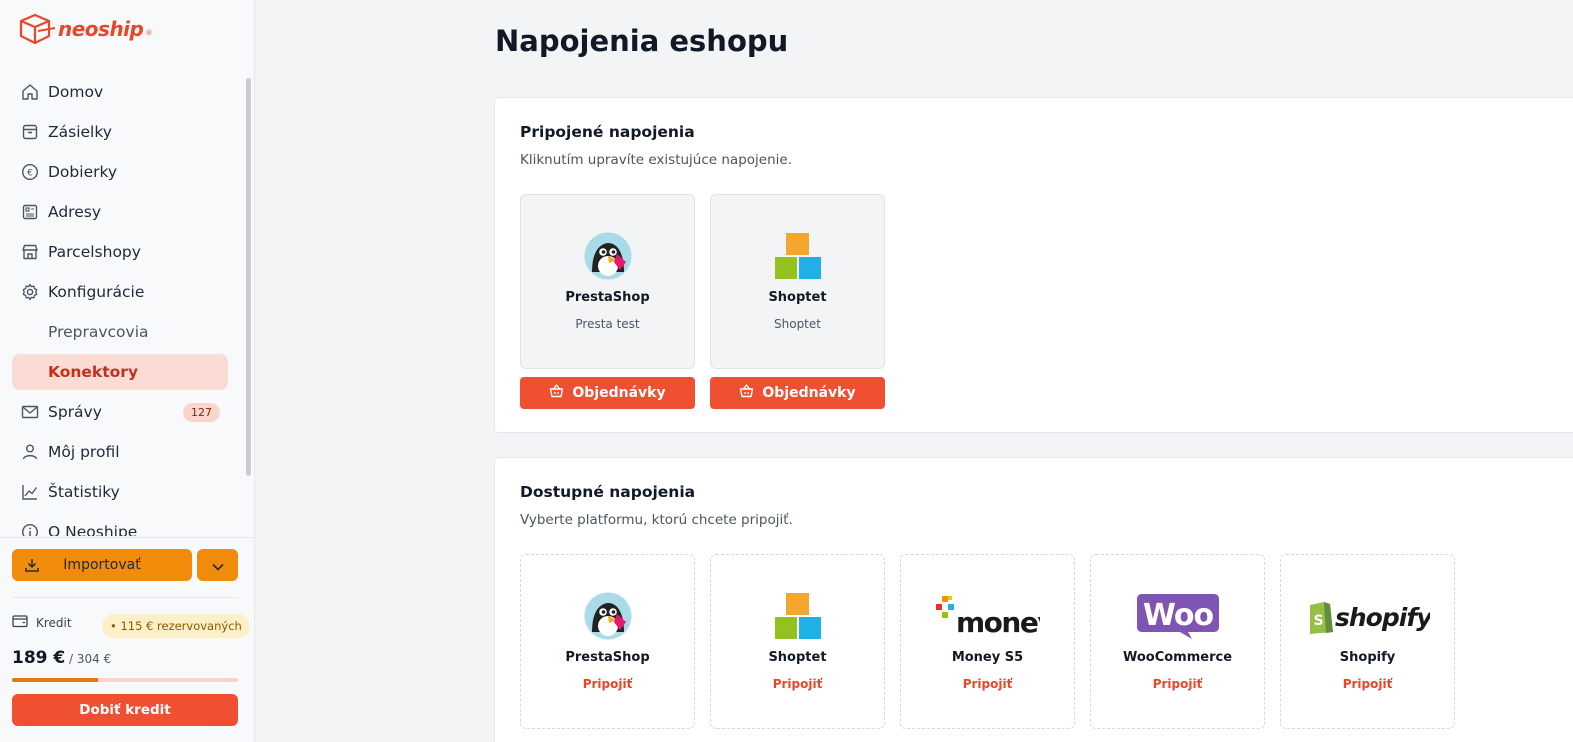 The height and width of the screenshot is (742, 1573). I want to click on available-card-prestashop: PrestaShop Pripojiť, so click(607, 641).